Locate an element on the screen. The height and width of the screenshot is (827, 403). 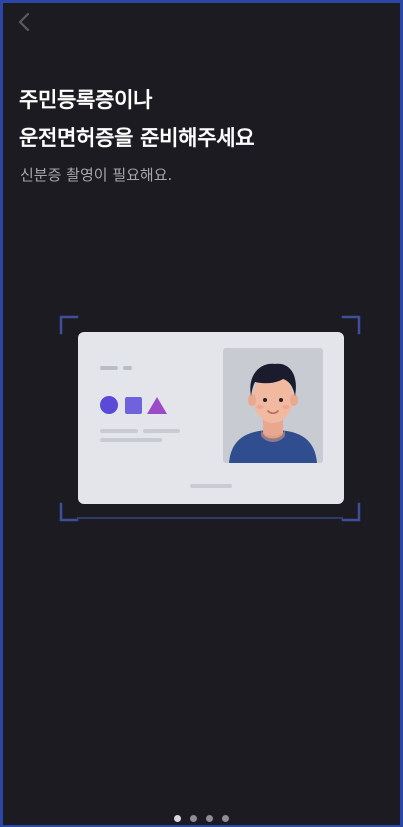
triangle-shape-icon is located at coordinates (157, 405).